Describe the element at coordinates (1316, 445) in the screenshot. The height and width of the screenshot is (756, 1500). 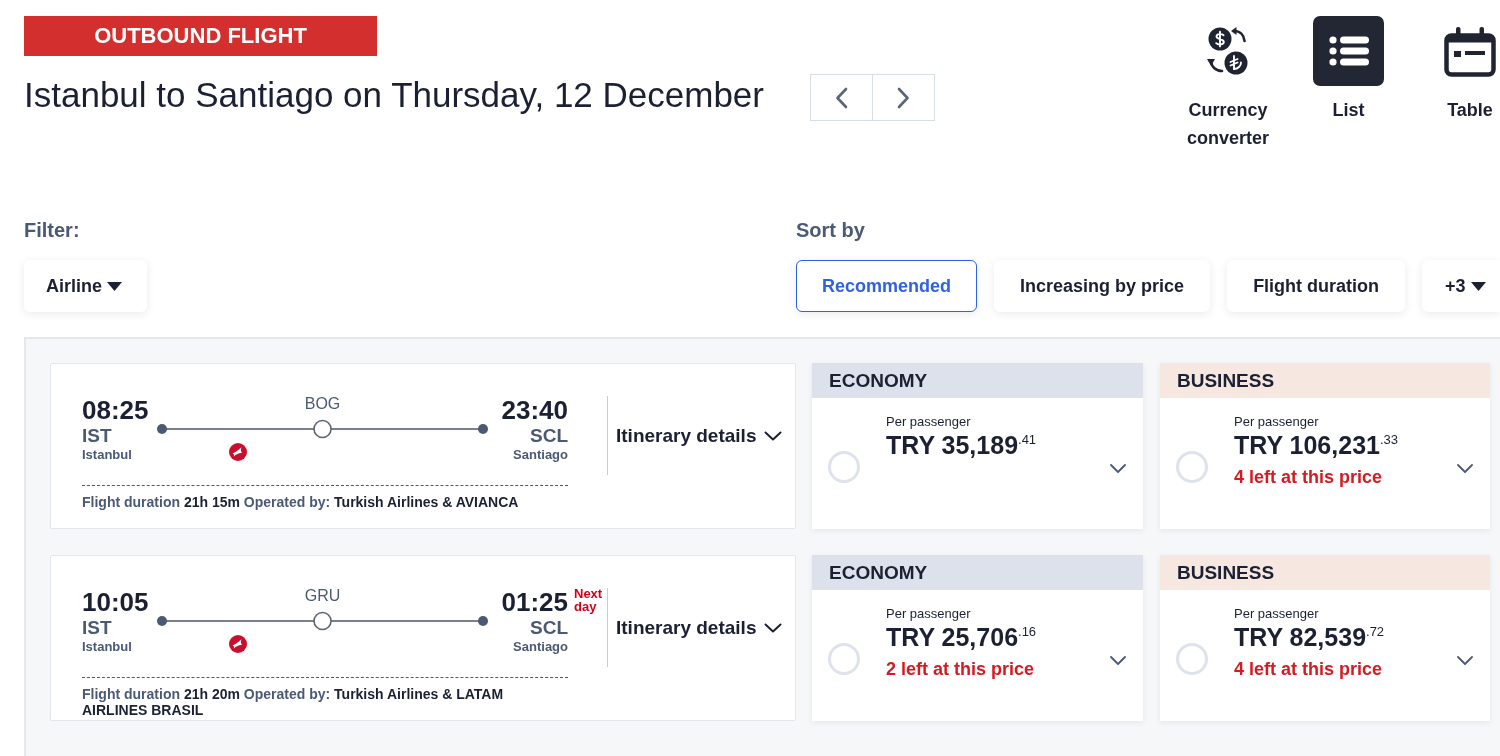
I see `fare-price: TRY 106,231$^{.33}$` at that location.